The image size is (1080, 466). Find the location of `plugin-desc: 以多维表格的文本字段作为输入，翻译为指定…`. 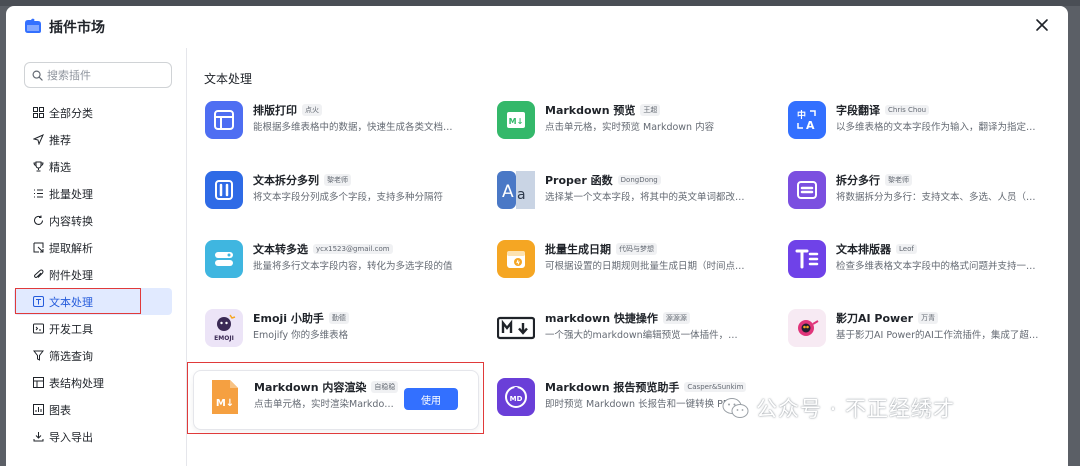

plugin-desc: 以多维表格的文本字段作为输入，翻译为指定… is located at coordinates (936, 127).